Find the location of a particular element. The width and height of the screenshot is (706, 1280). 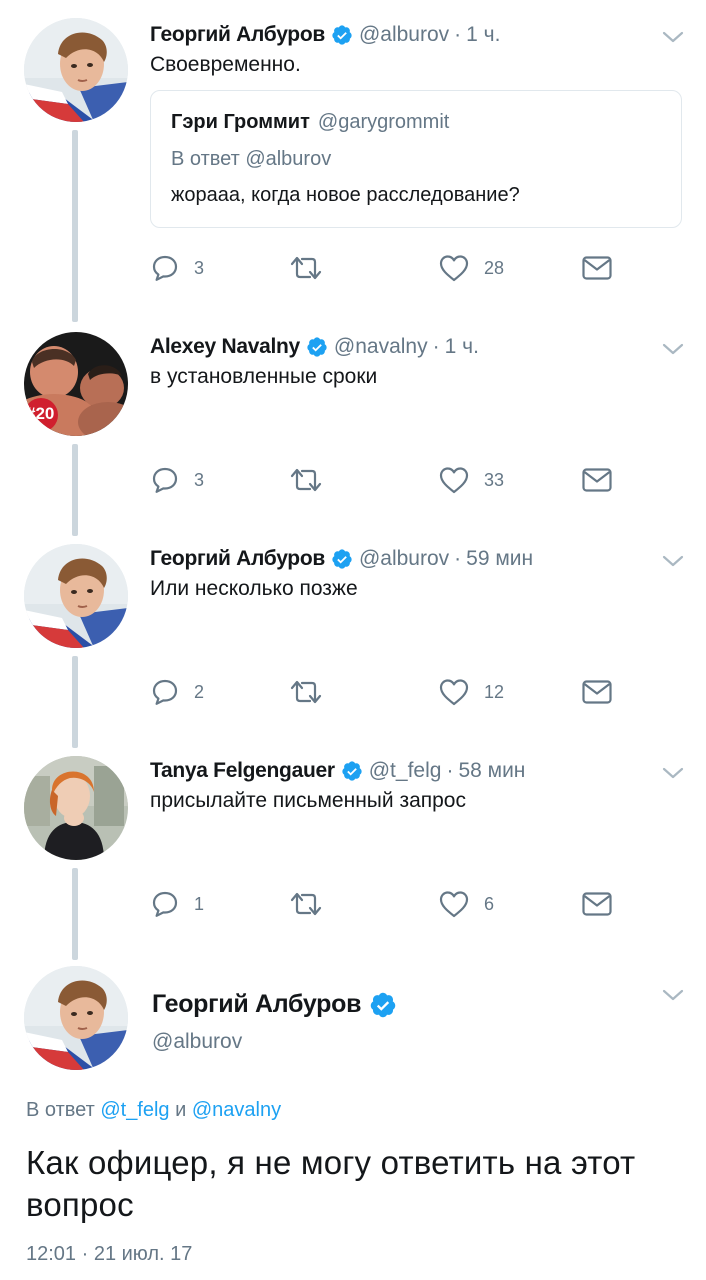

tweet-header: Alexey Navalny @navalny · 1 ч. is located at coordinates (314, 347).